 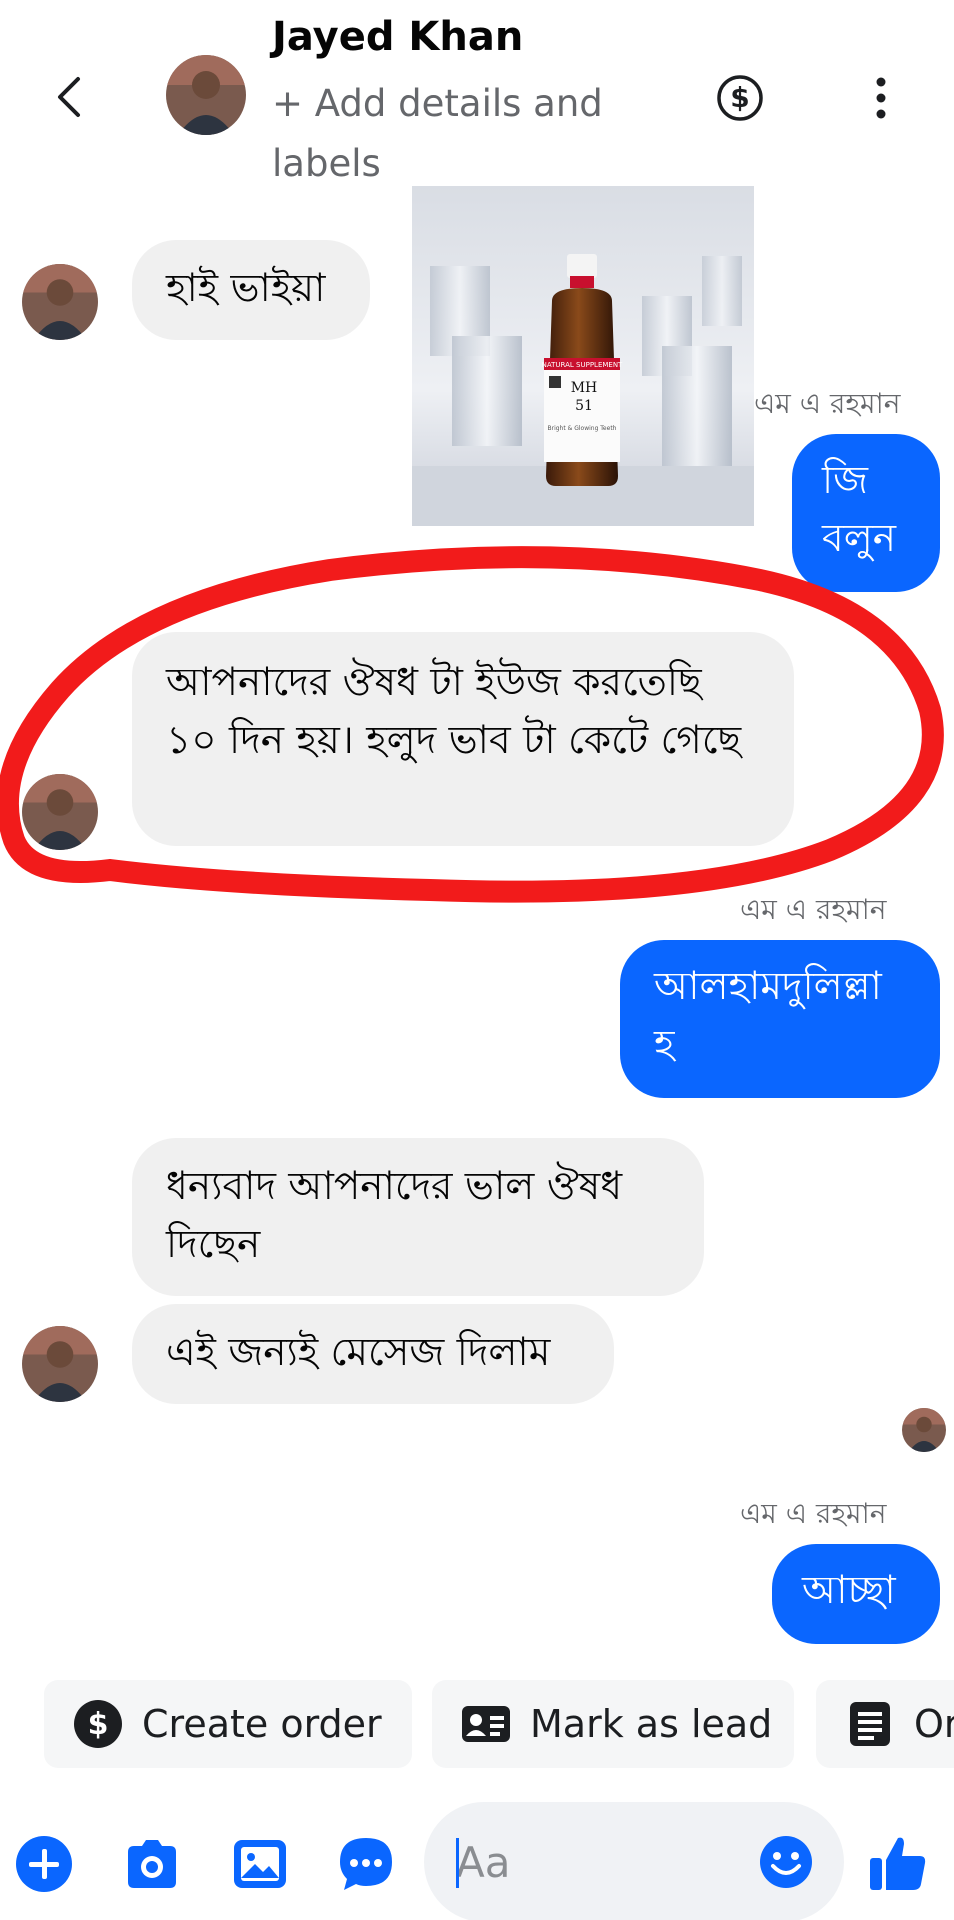 I want to click on message-bubble-incoming: এই জন্যই মেসেজ দিলাম, so click(x=373, y=1354).